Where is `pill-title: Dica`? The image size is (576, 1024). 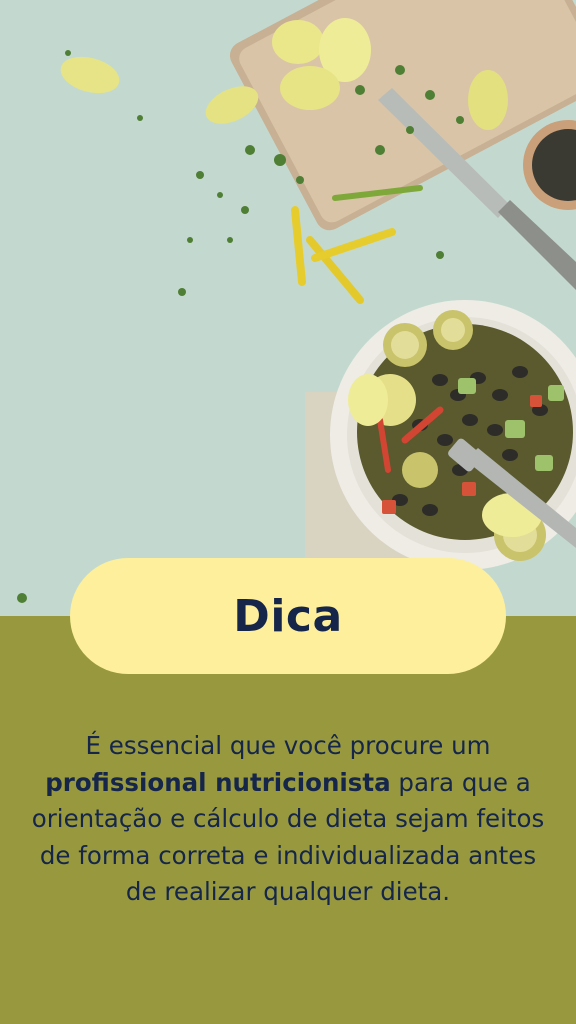 pill-title: Dica is located at coordinates (288, 616).